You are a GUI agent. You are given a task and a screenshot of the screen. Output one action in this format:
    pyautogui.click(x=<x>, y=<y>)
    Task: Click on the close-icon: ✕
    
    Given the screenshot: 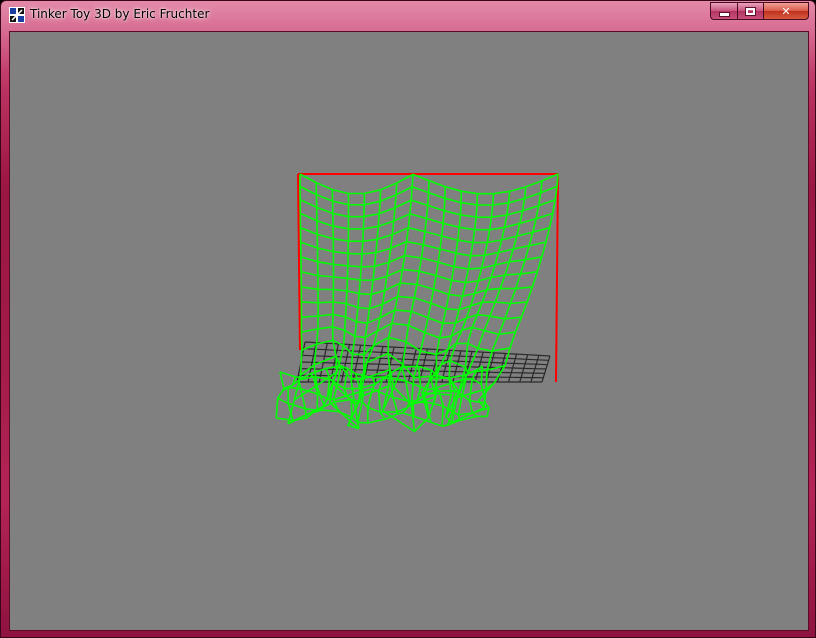 What is the action you would take?
    pyautogui.click(x=786, y=11)
    